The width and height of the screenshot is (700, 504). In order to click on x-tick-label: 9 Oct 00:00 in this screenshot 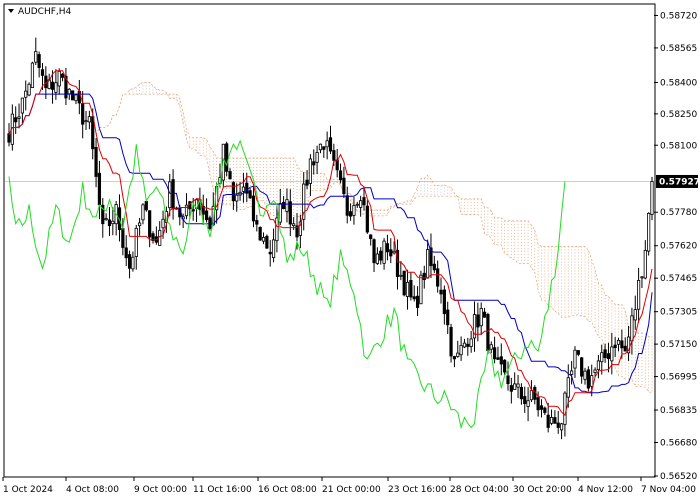, I will do `click(160, 490)`.